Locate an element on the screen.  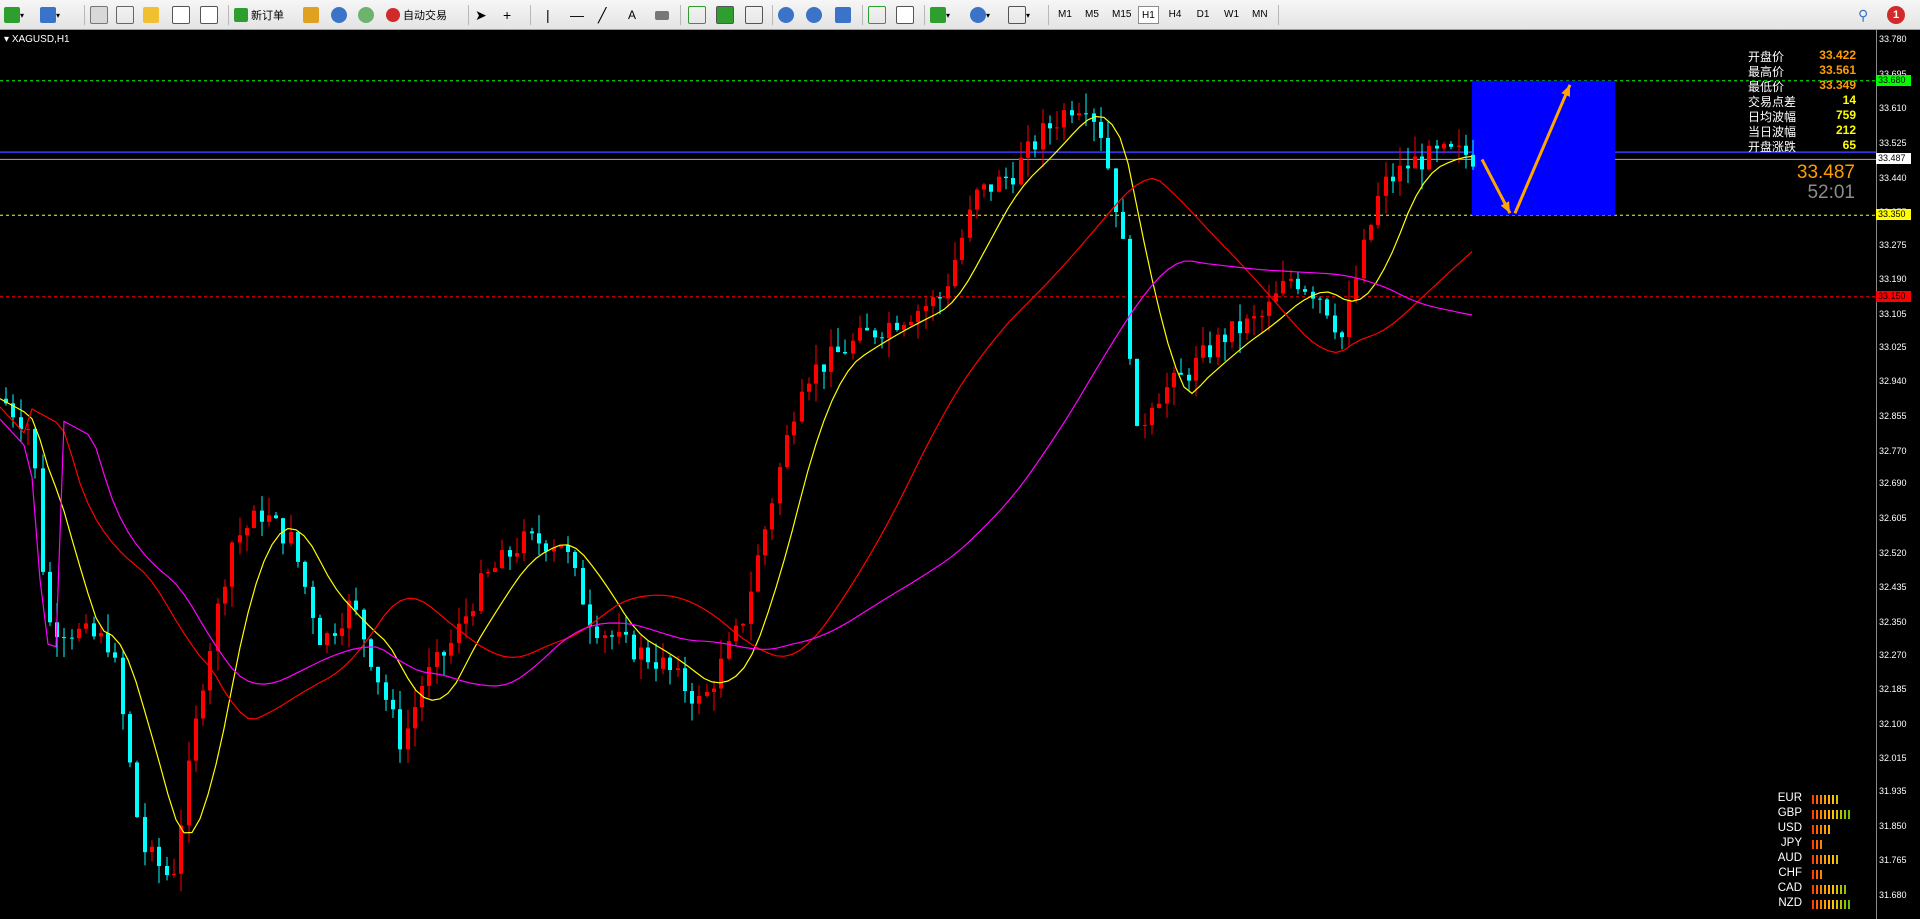
zoom-in-button is located at coordinates (786, 15).